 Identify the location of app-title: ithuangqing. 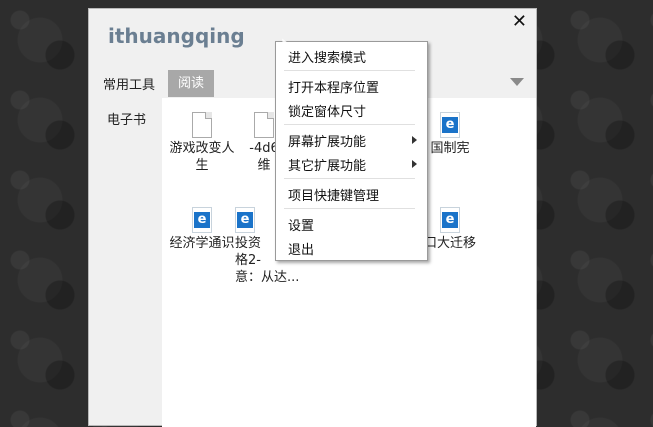
(176, 36).